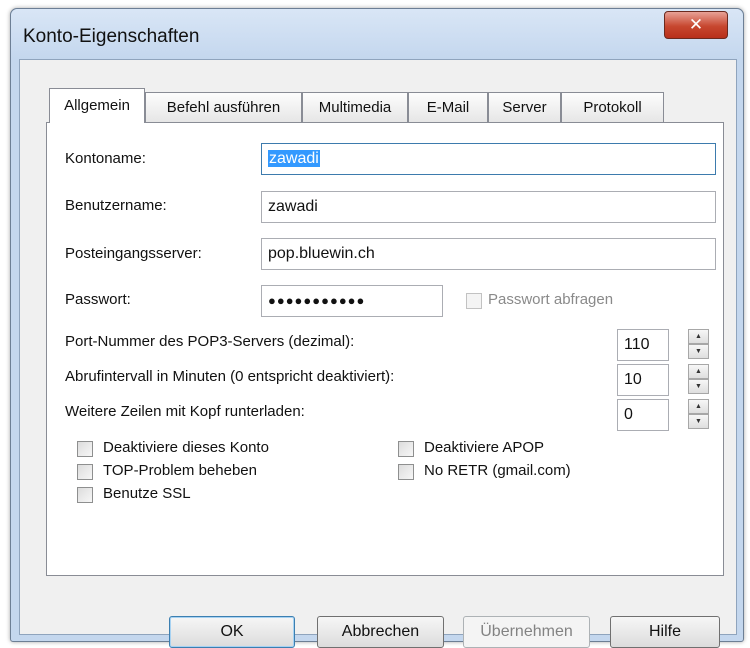  Describe the element at coordinates (551, 299) in the screenshot. I see `ask-password-label: Passwort abfragen` at that location.